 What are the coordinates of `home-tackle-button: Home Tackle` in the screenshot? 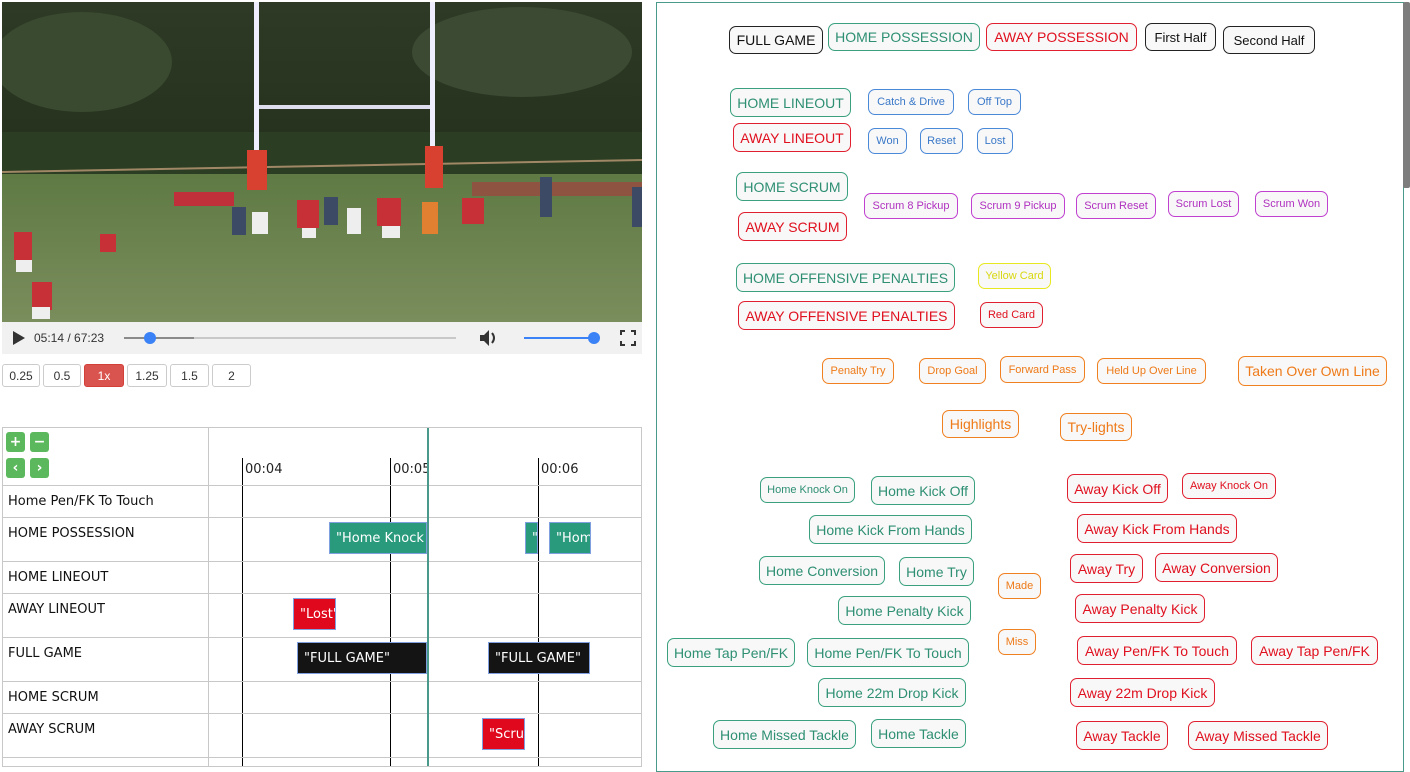 It's located at (918, 733).